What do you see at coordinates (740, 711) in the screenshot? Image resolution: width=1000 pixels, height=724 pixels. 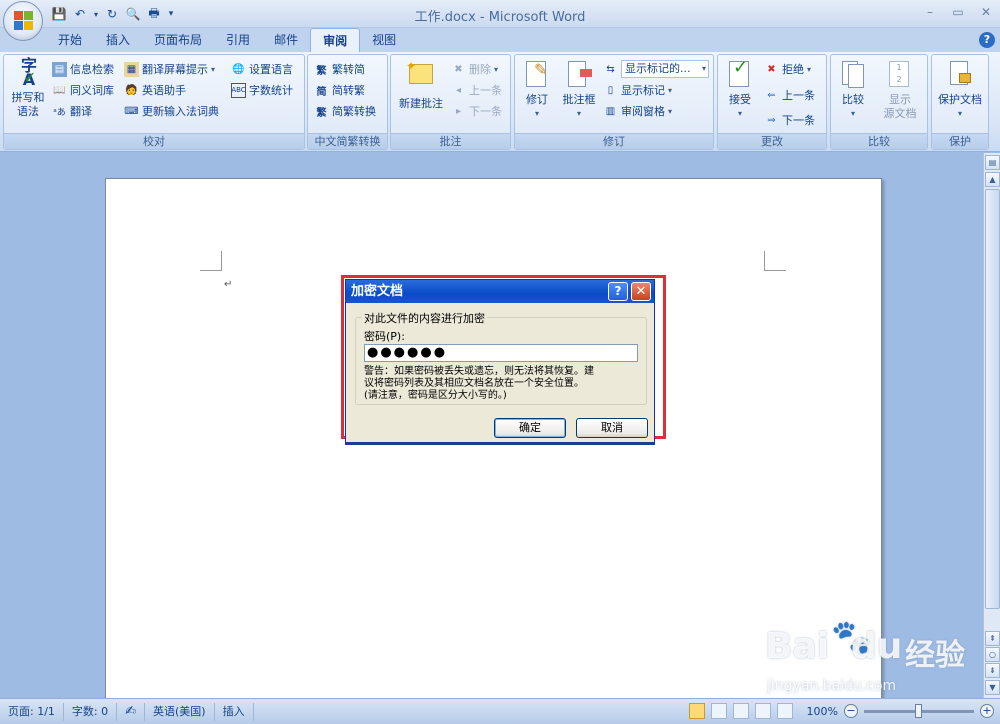 I see `web-layout-view-icon` at bounding box center [740, 711].